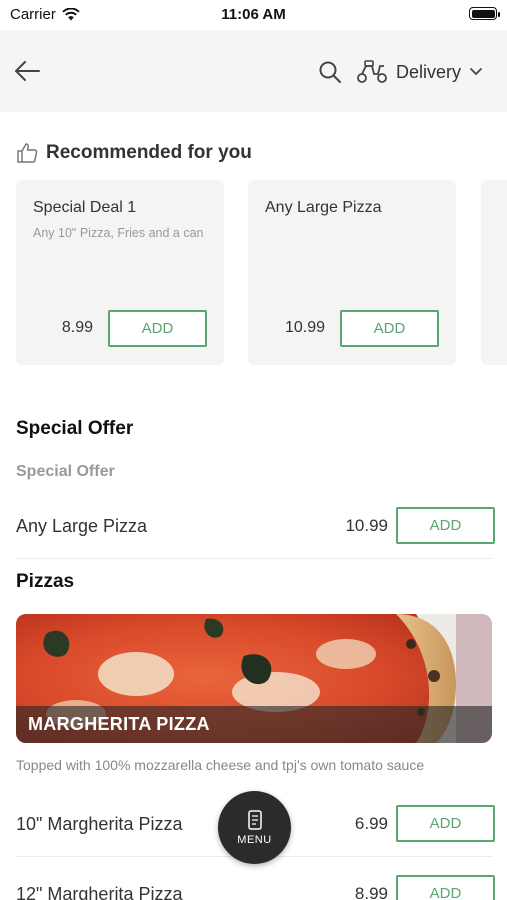 The height and width of the screenshot is (900, 507). Describe the element at coordinates (65, 471) in the screenshot. I see `subsection-title: Special Offer` at that location.